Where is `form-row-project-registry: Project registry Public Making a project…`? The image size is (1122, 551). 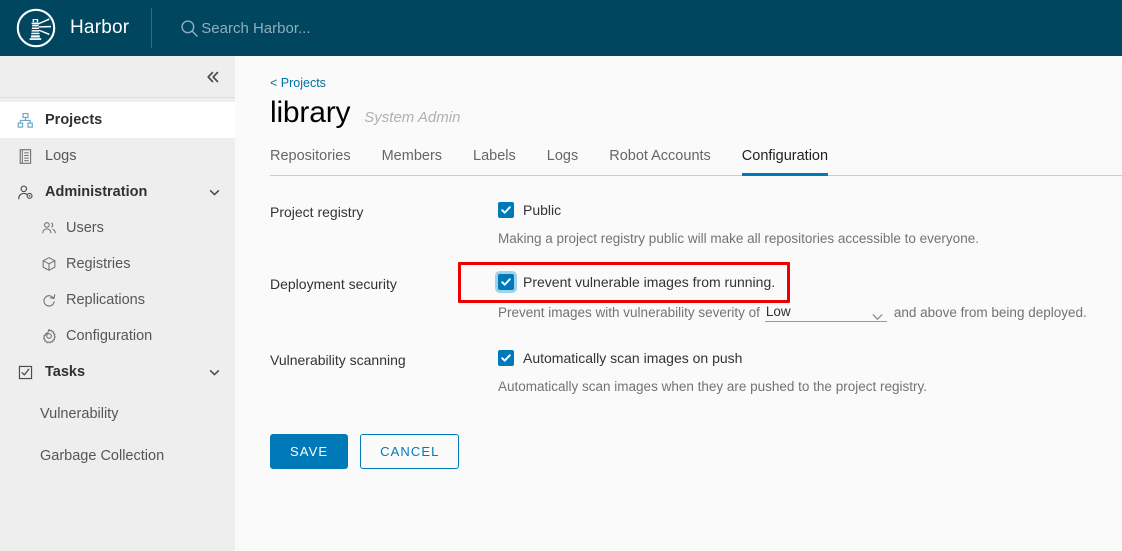
form-row-project-registry: Project registry Public Making a project… is located at coordinates (696, 224).